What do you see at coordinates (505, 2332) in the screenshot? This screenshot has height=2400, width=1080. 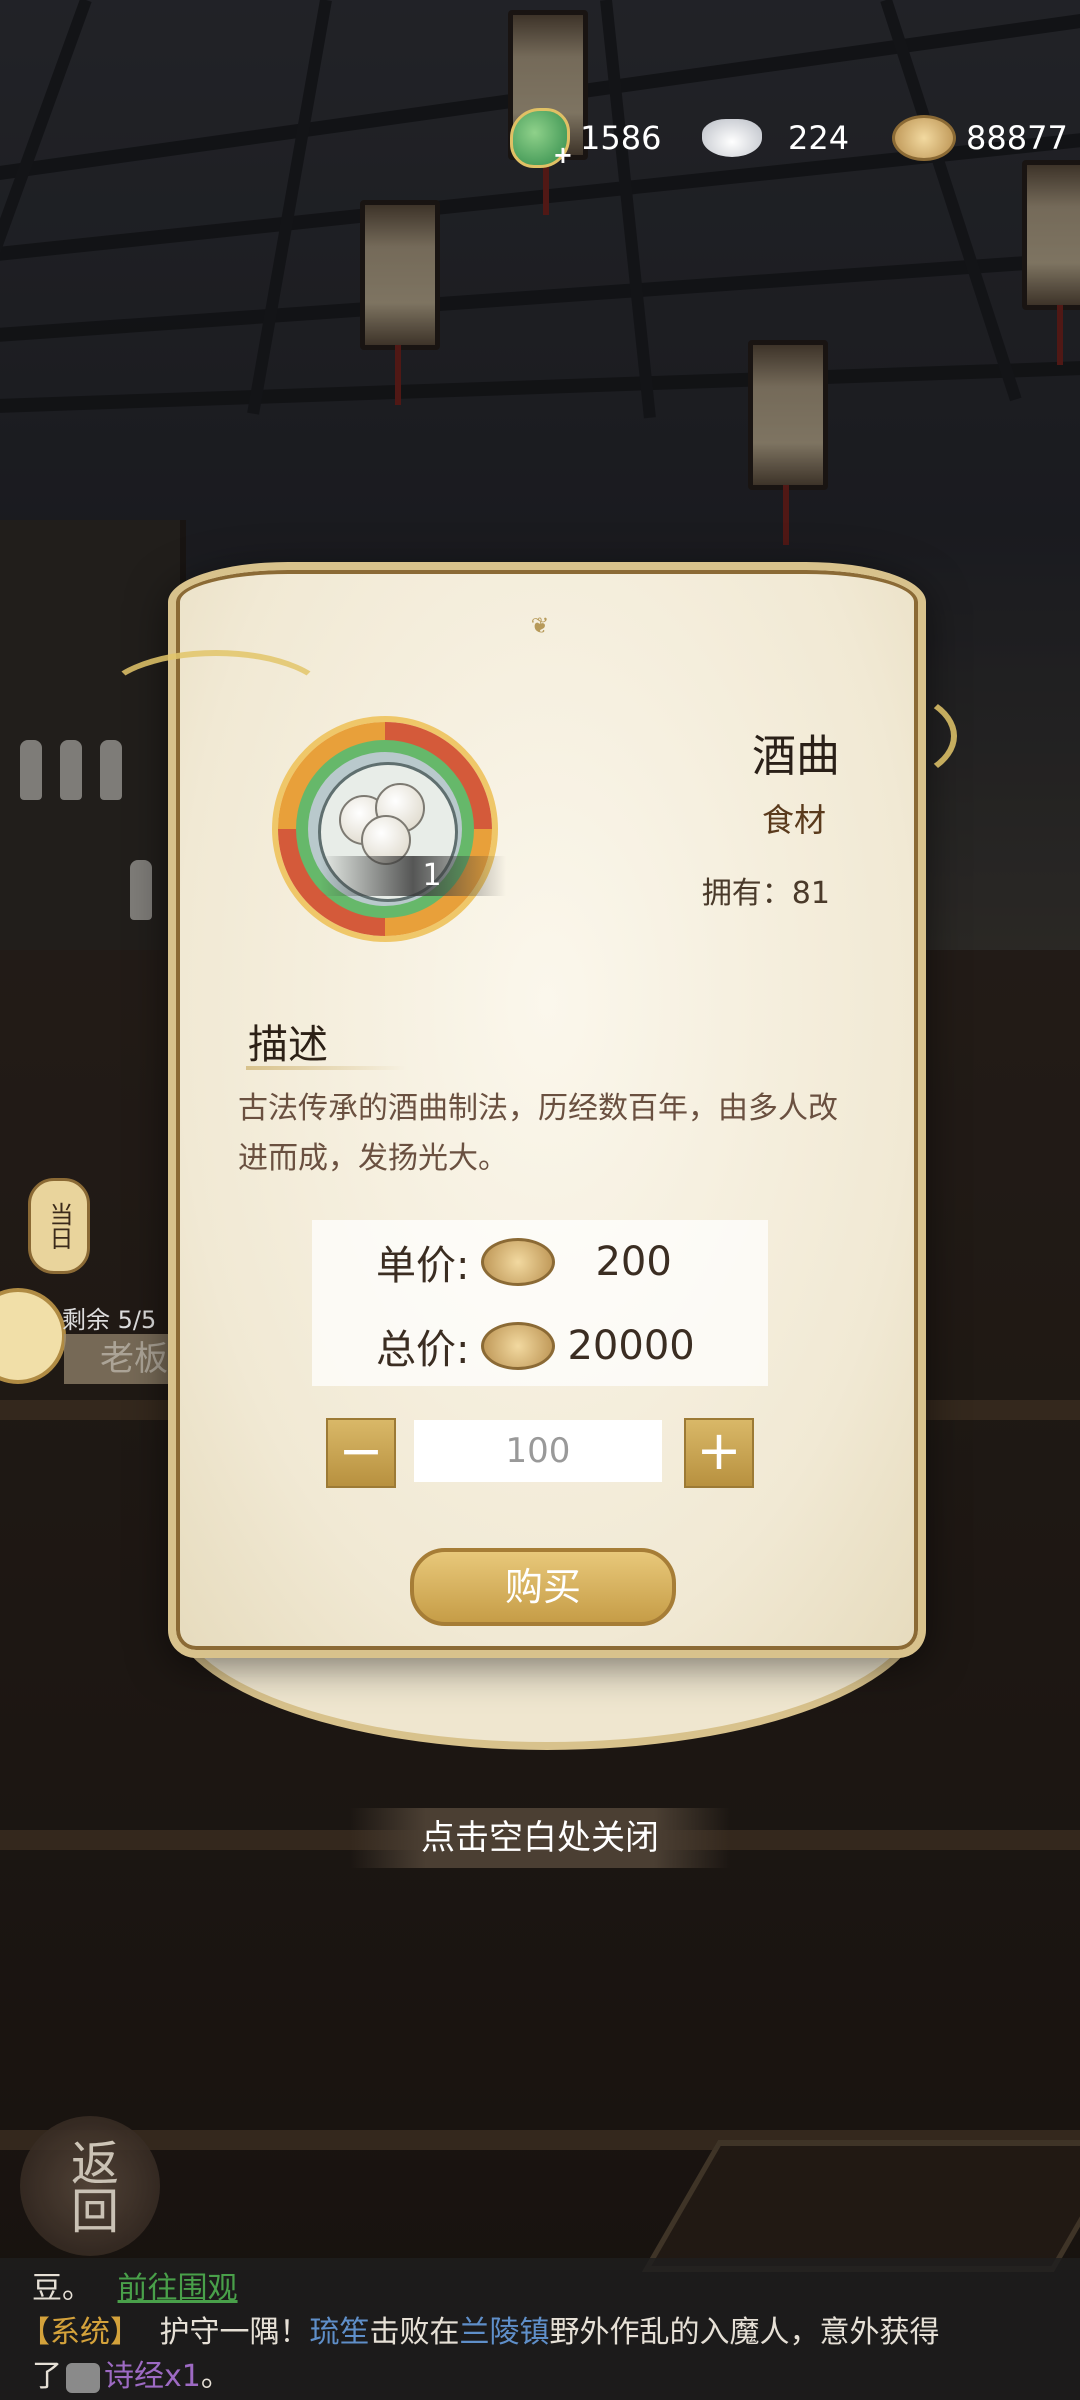 I see `location-link: 兰陵镇` at bounding box center [505, 2332].